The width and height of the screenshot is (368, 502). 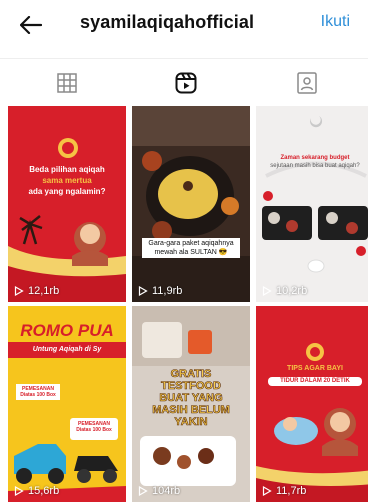 What do you see at coordinates (284, 291) in the screenshot?
I see `view-count: 10,2rb` at bounding box center [284, 291].